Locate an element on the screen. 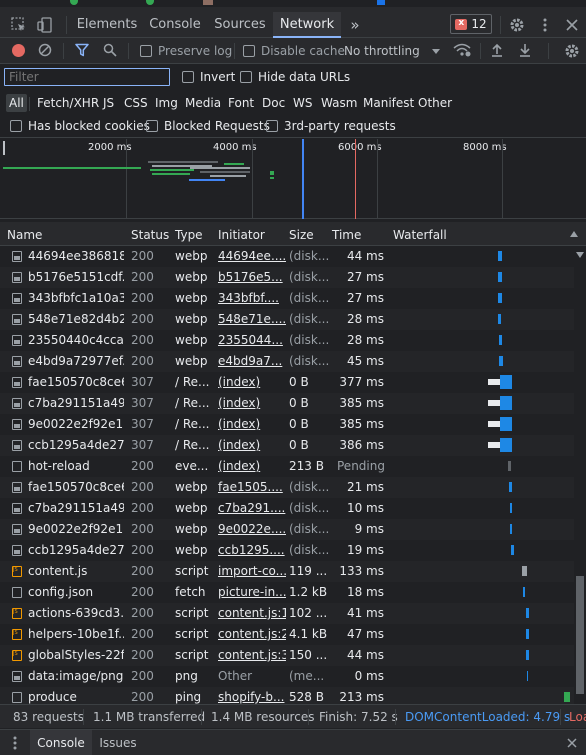  type-filter-css: CSS is located at coordinates (136, 103).